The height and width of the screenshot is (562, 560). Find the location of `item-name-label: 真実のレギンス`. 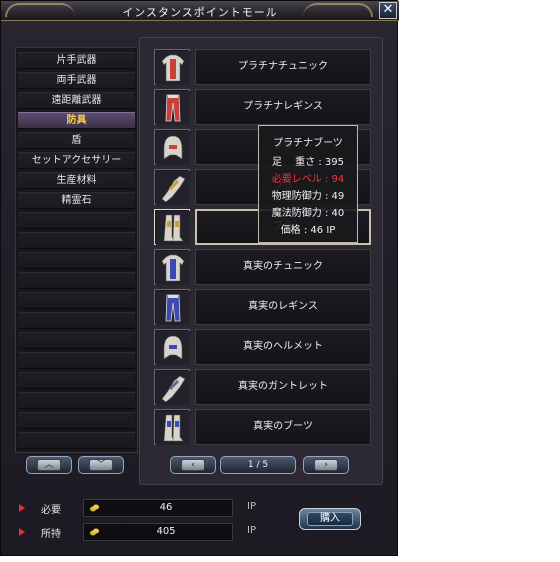

item-name-label: 真実のレギンス is located at coordinates (283, 307).